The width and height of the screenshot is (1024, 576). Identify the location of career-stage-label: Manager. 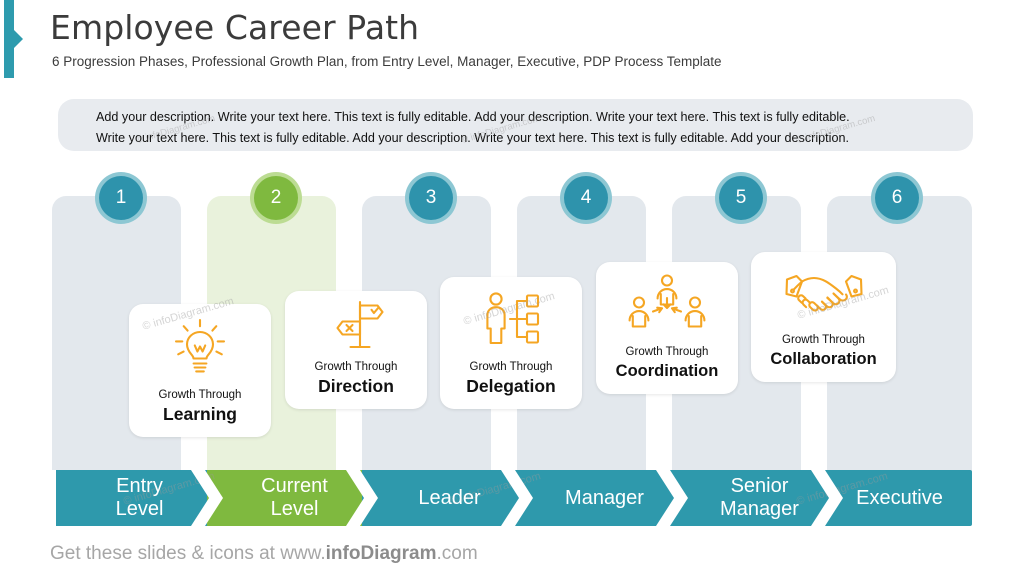
(604, 497).